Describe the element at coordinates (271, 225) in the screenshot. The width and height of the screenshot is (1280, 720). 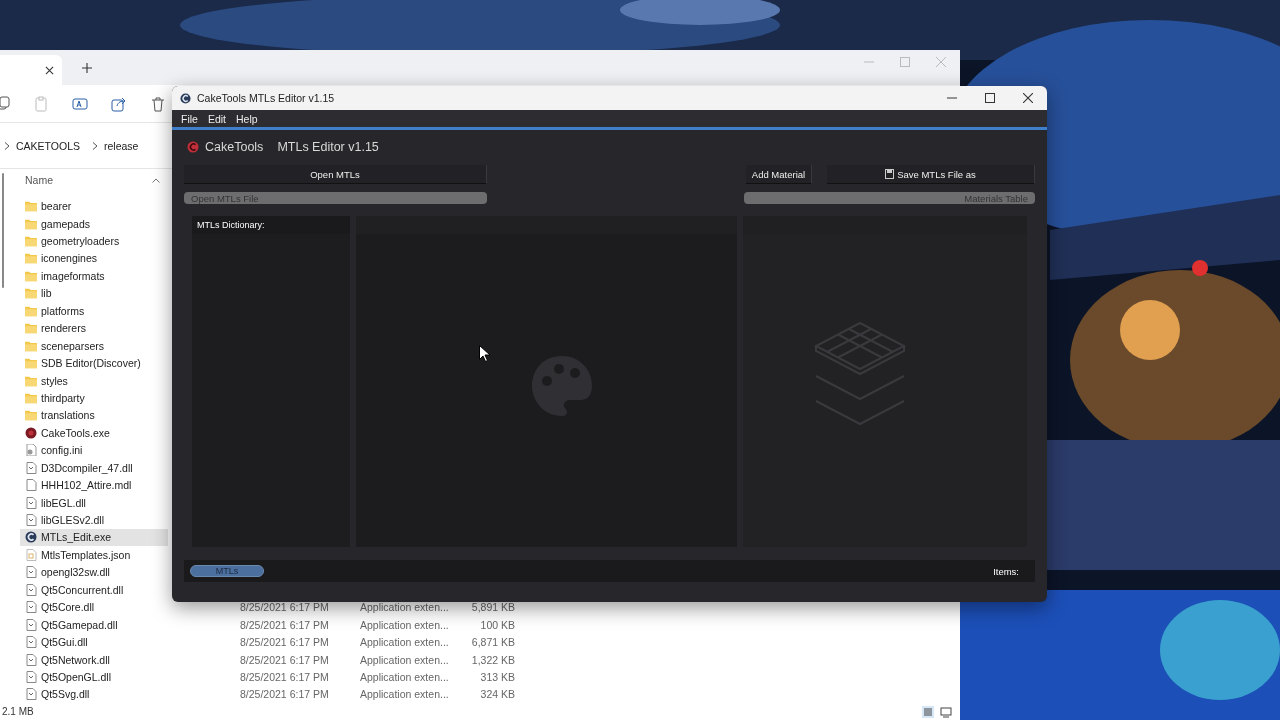
I see `panel-title: MTLs Dictionary:` at that location.